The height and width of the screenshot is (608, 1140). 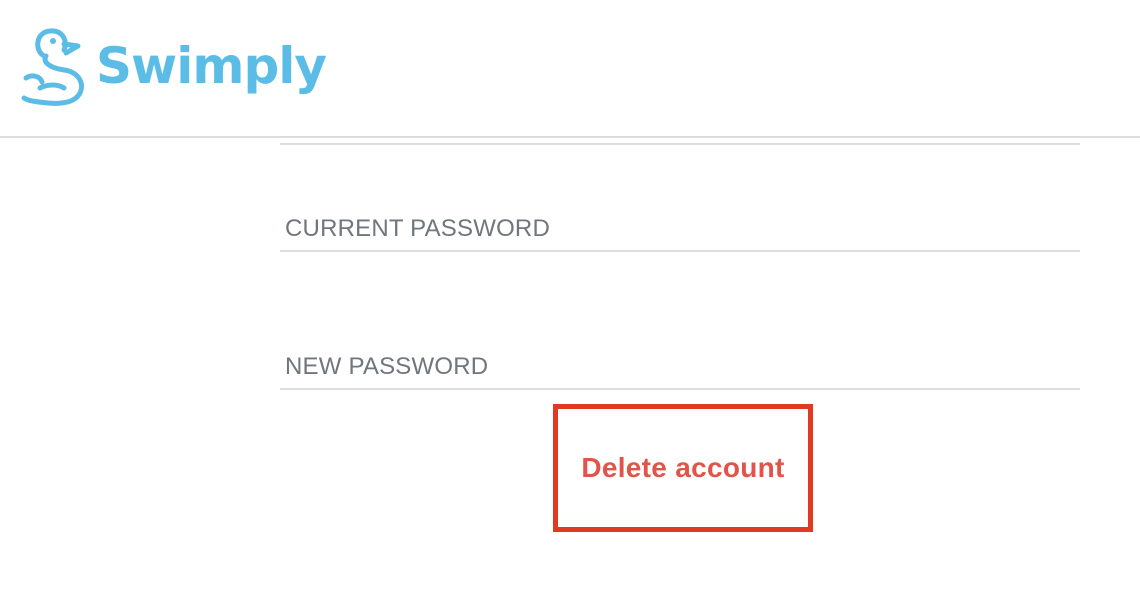 What do you see at coordinates (211, 66) in the screenshot?
I see `brand-name: Swimply` at bounding box center [211, 66].